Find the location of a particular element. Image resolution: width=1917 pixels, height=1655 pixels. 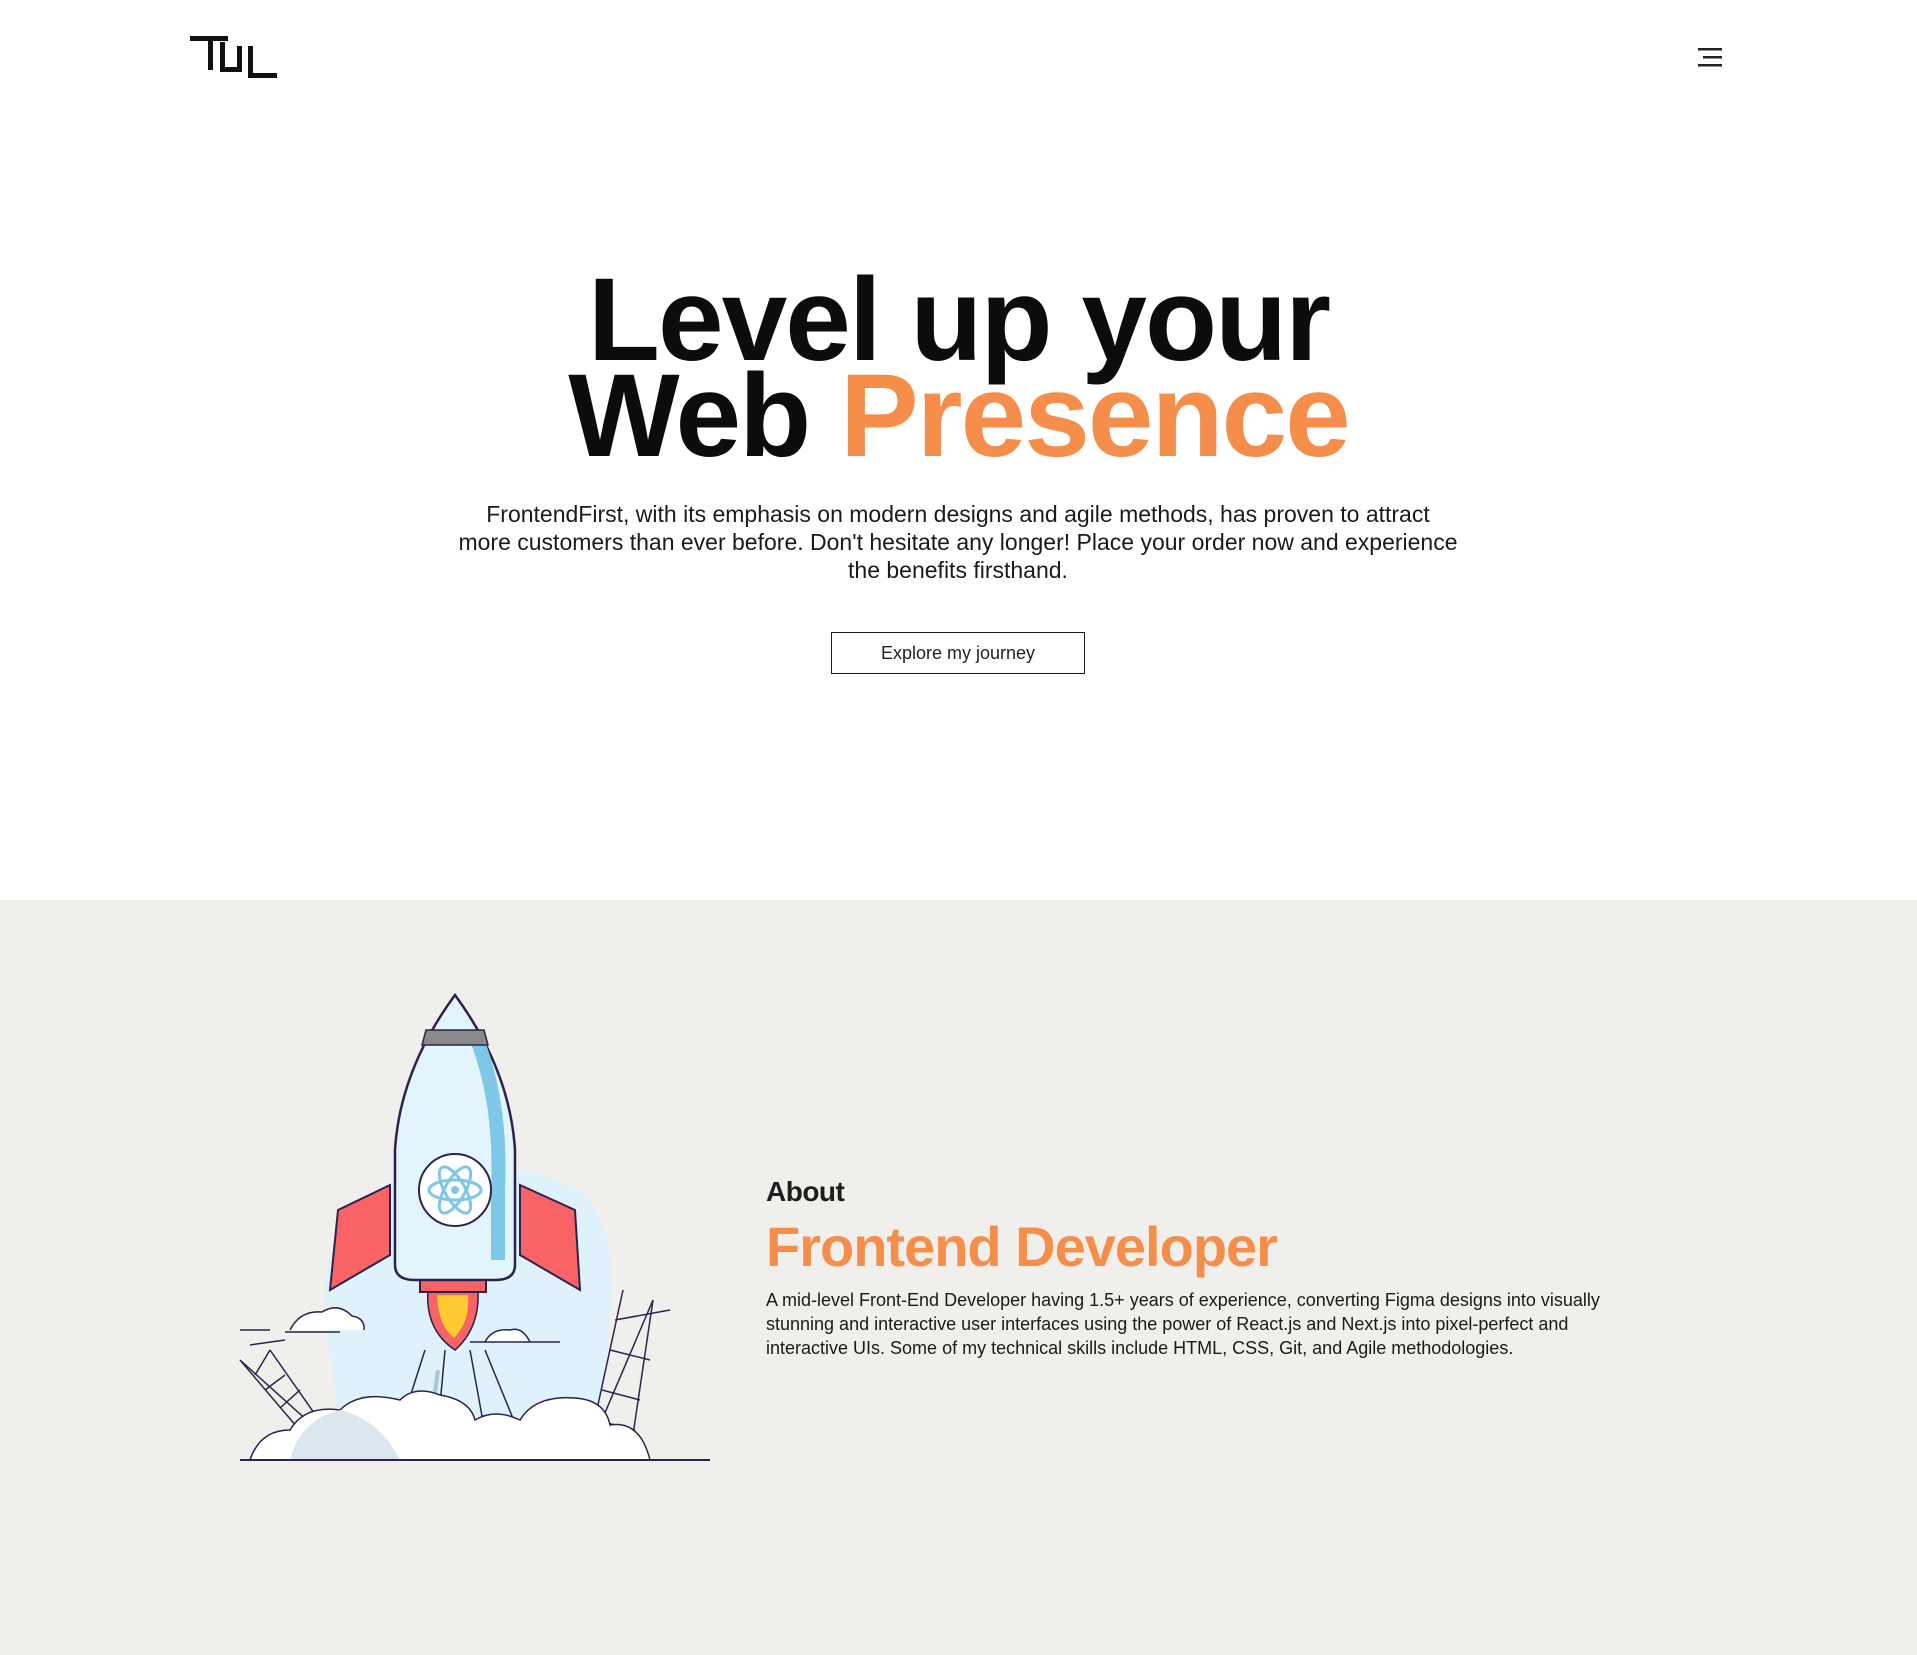

rocket-illustration is located at coordinates (480, 1230).